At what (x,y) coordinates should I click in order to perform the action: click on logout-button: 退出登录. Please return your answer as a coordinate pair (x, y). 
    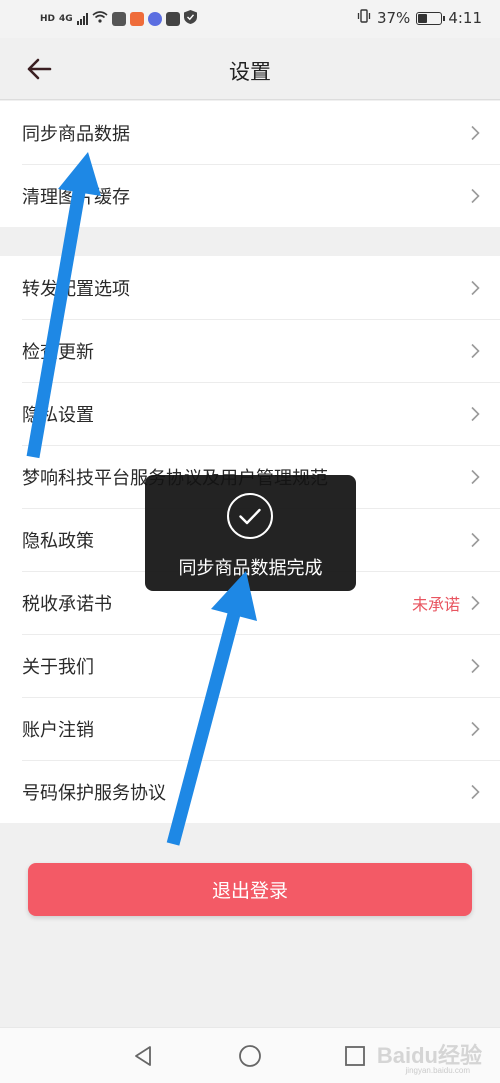
    Looking at the image, I should click on (250, 889).